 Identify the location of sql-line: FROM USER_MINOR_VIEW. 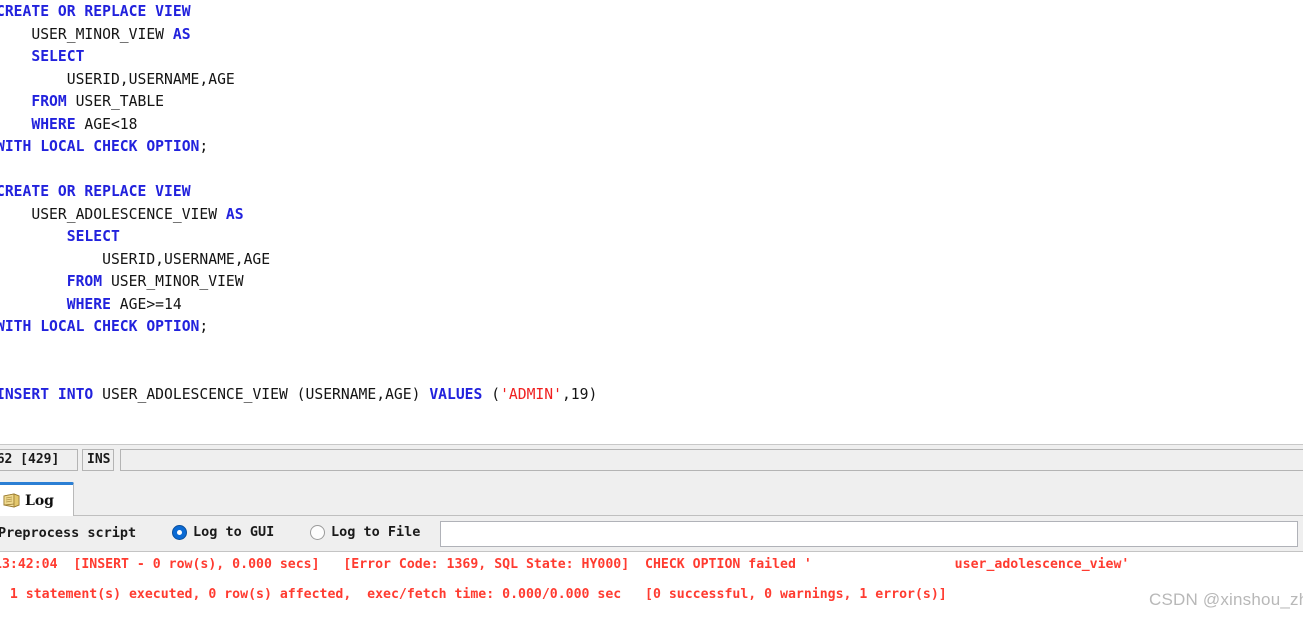
(298, 282).